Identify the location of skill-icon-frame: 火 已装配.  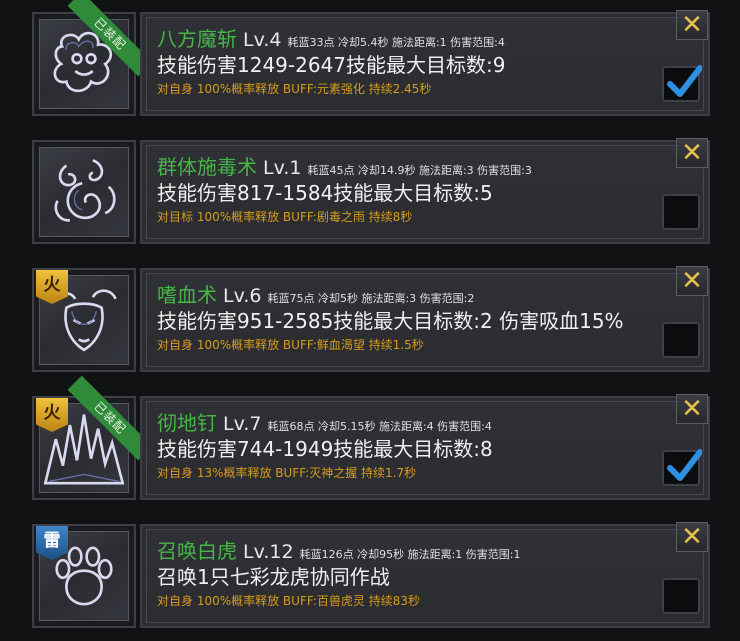
(92, 437).